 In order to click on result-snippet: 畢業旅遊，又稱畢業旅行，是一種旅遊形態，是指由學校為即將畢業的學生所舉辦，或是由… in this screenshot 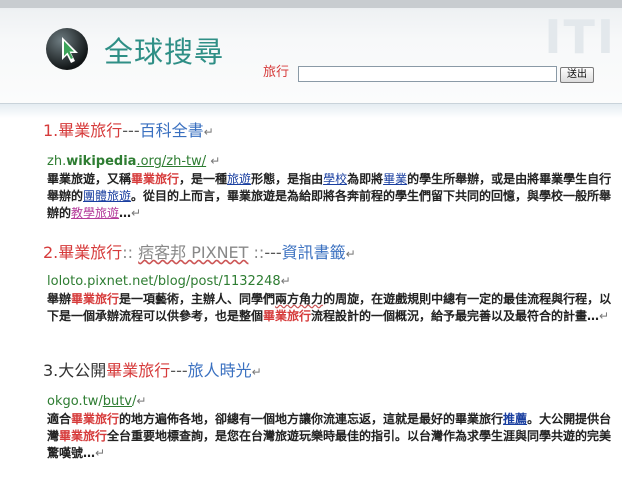, I will do `click(330, 196)`.